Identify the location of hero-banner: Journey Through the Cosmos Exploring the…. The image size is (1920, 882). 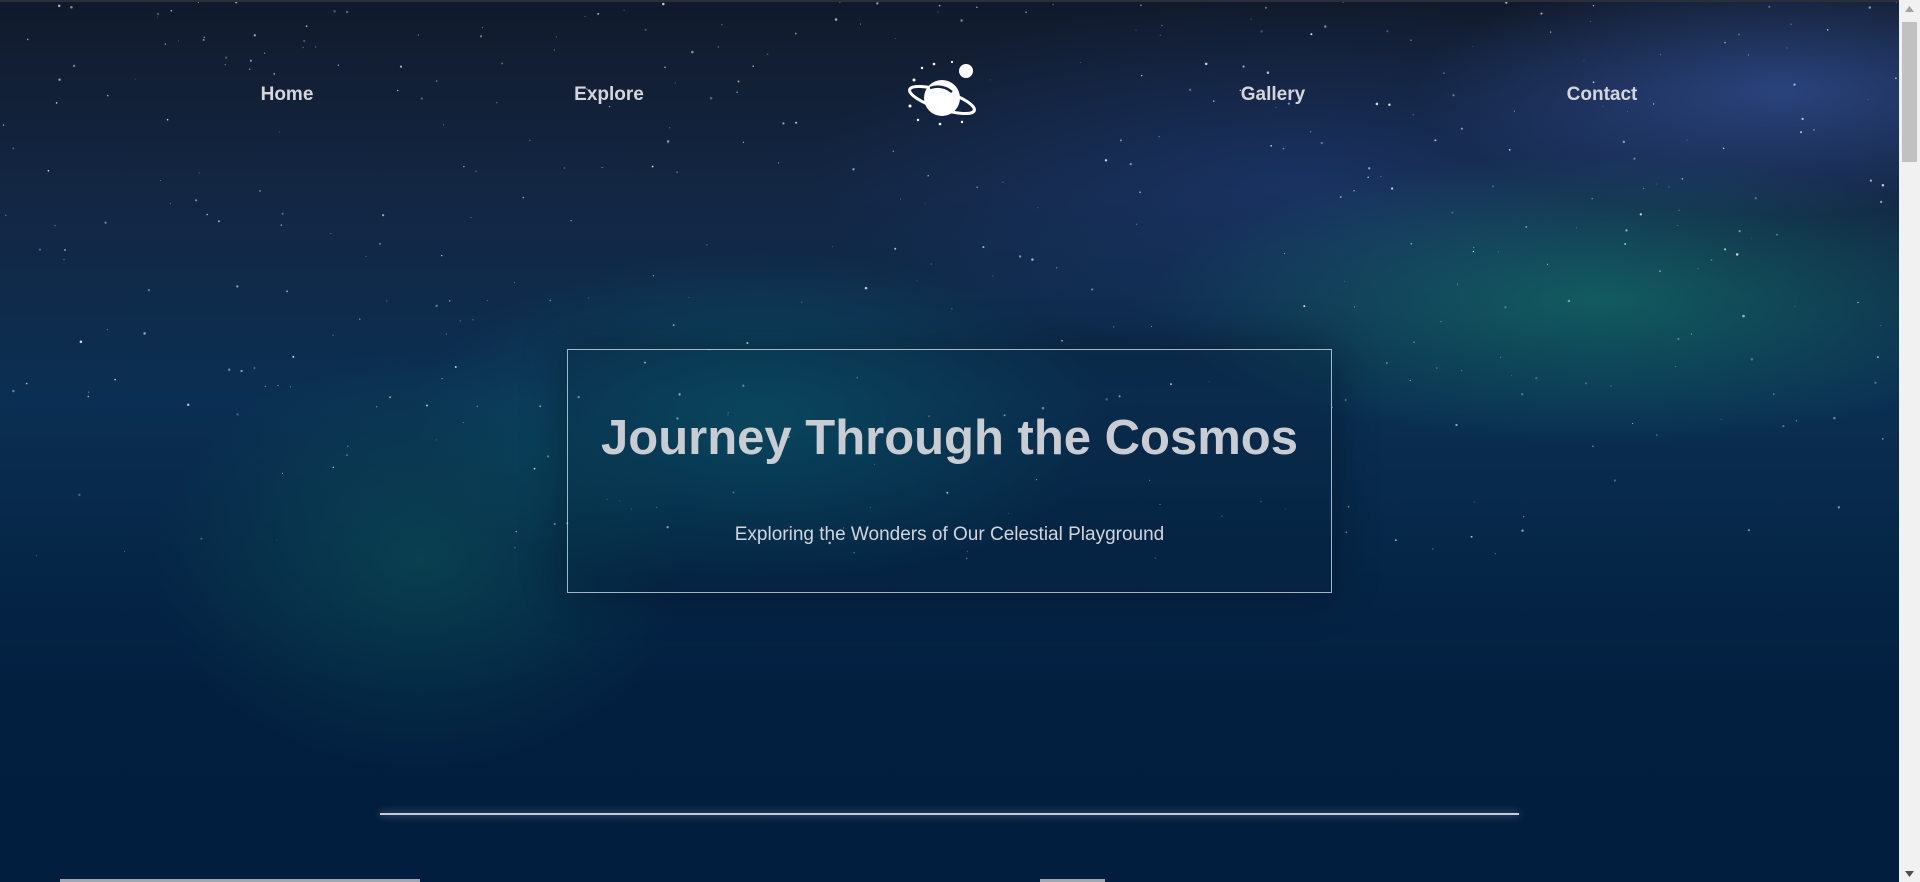
(949, 471).